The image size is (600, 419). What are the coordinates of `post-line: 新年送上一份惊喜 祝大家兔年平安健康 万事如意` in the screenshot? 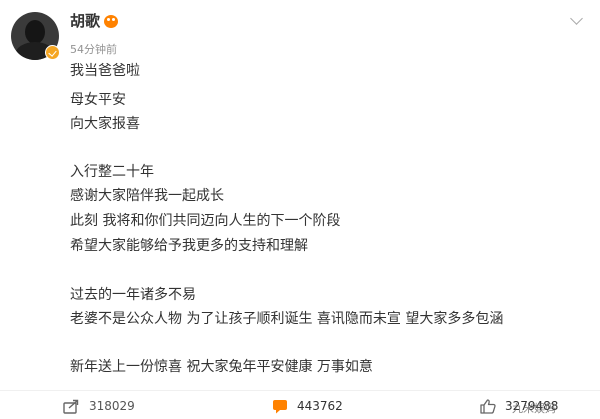 It's located at (221, 367).